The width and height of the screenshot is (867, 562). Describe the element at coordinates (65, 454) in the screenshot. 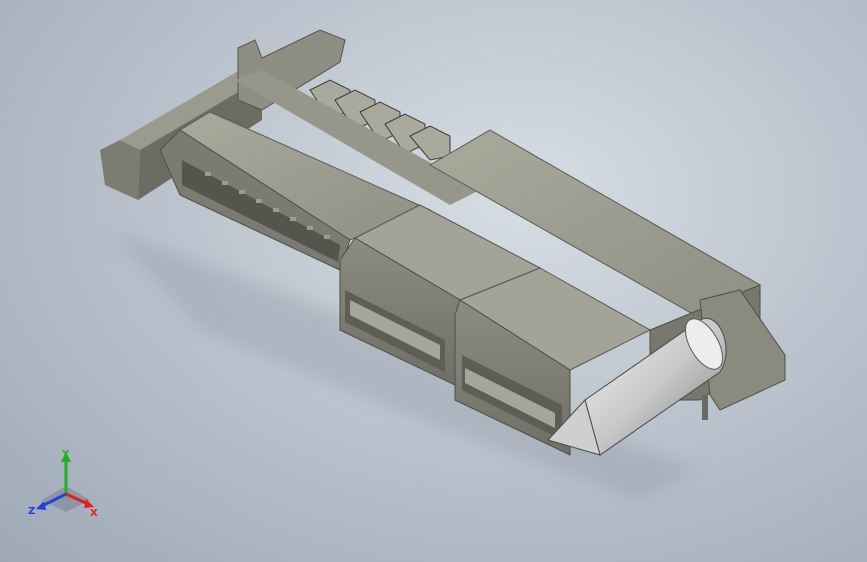

I see `y-axis-label: Y` at that location.